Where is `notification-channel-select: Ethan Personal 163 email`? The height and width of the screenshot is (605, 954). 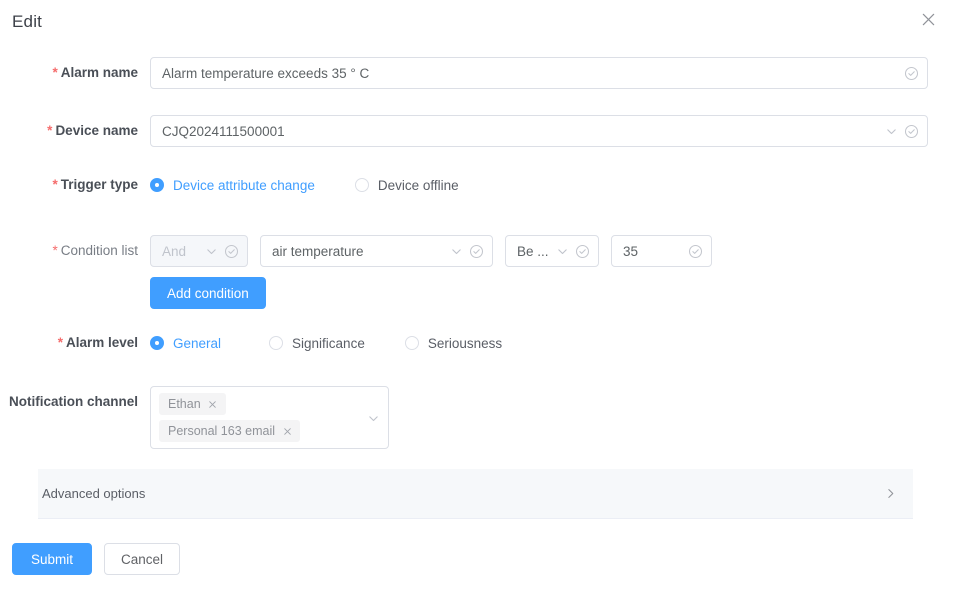 notification-channel-select: Ethan Personal 163 email is located at coordinates (269, 417).